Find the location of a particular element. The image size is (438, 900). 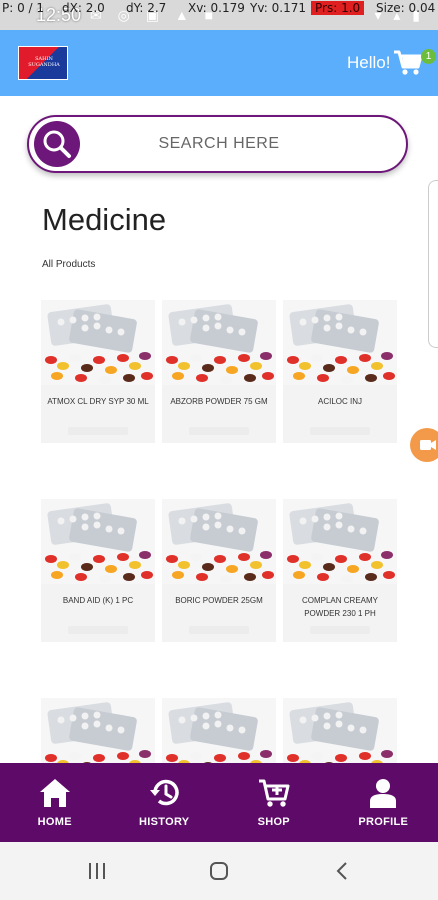

product-name: BORIC POWDER 25GM is located at coordinates (219, 600).